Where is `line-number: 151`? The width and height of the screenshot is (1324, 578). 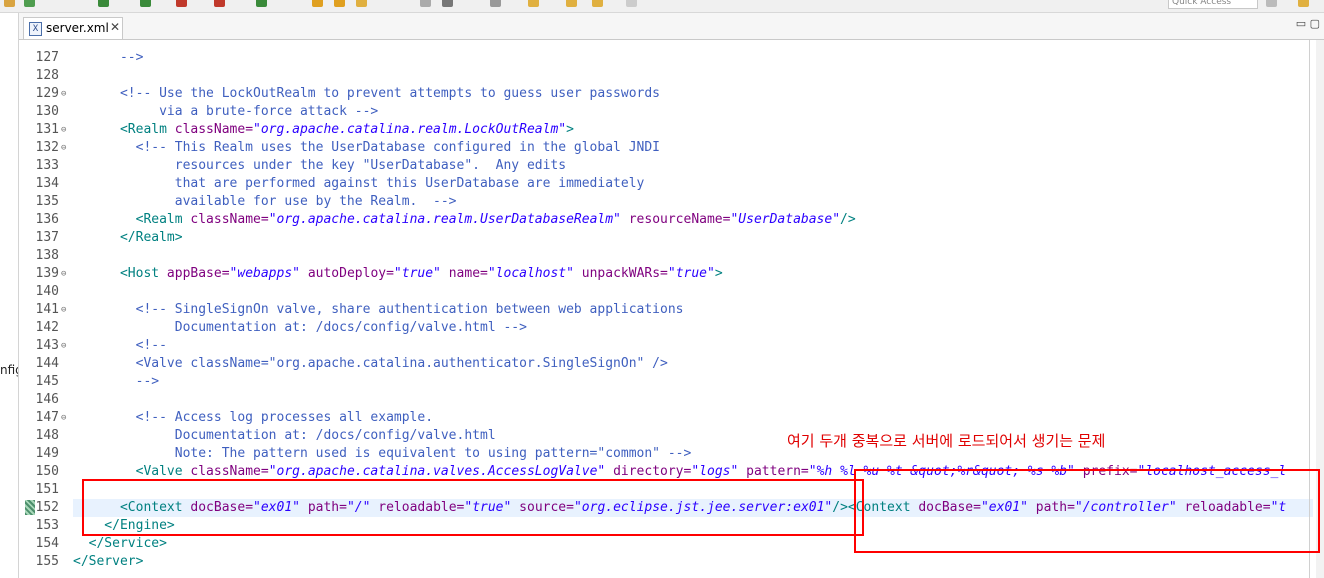 line-number: 151 is located at coordinates (47, 489).